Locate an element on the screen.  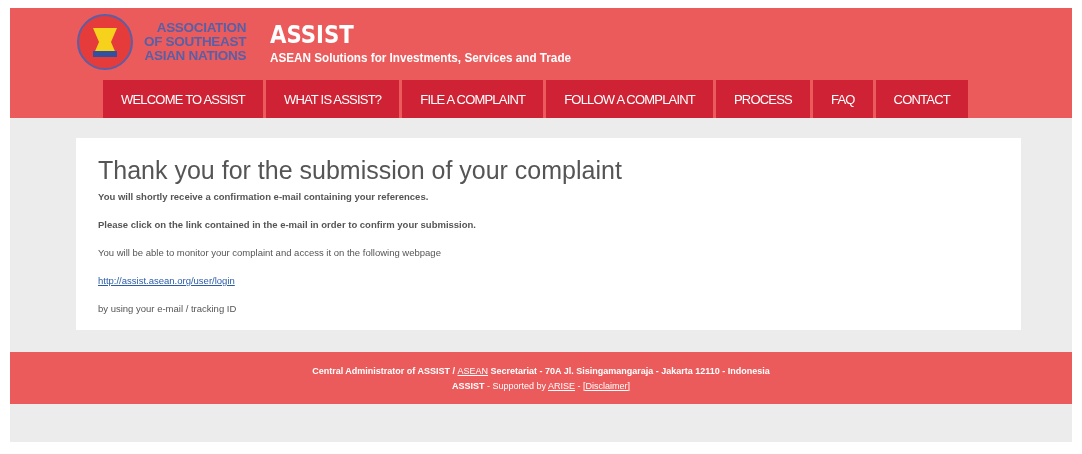
organization-name: OF SOUTHEAST is located at coordinates (195, 42).